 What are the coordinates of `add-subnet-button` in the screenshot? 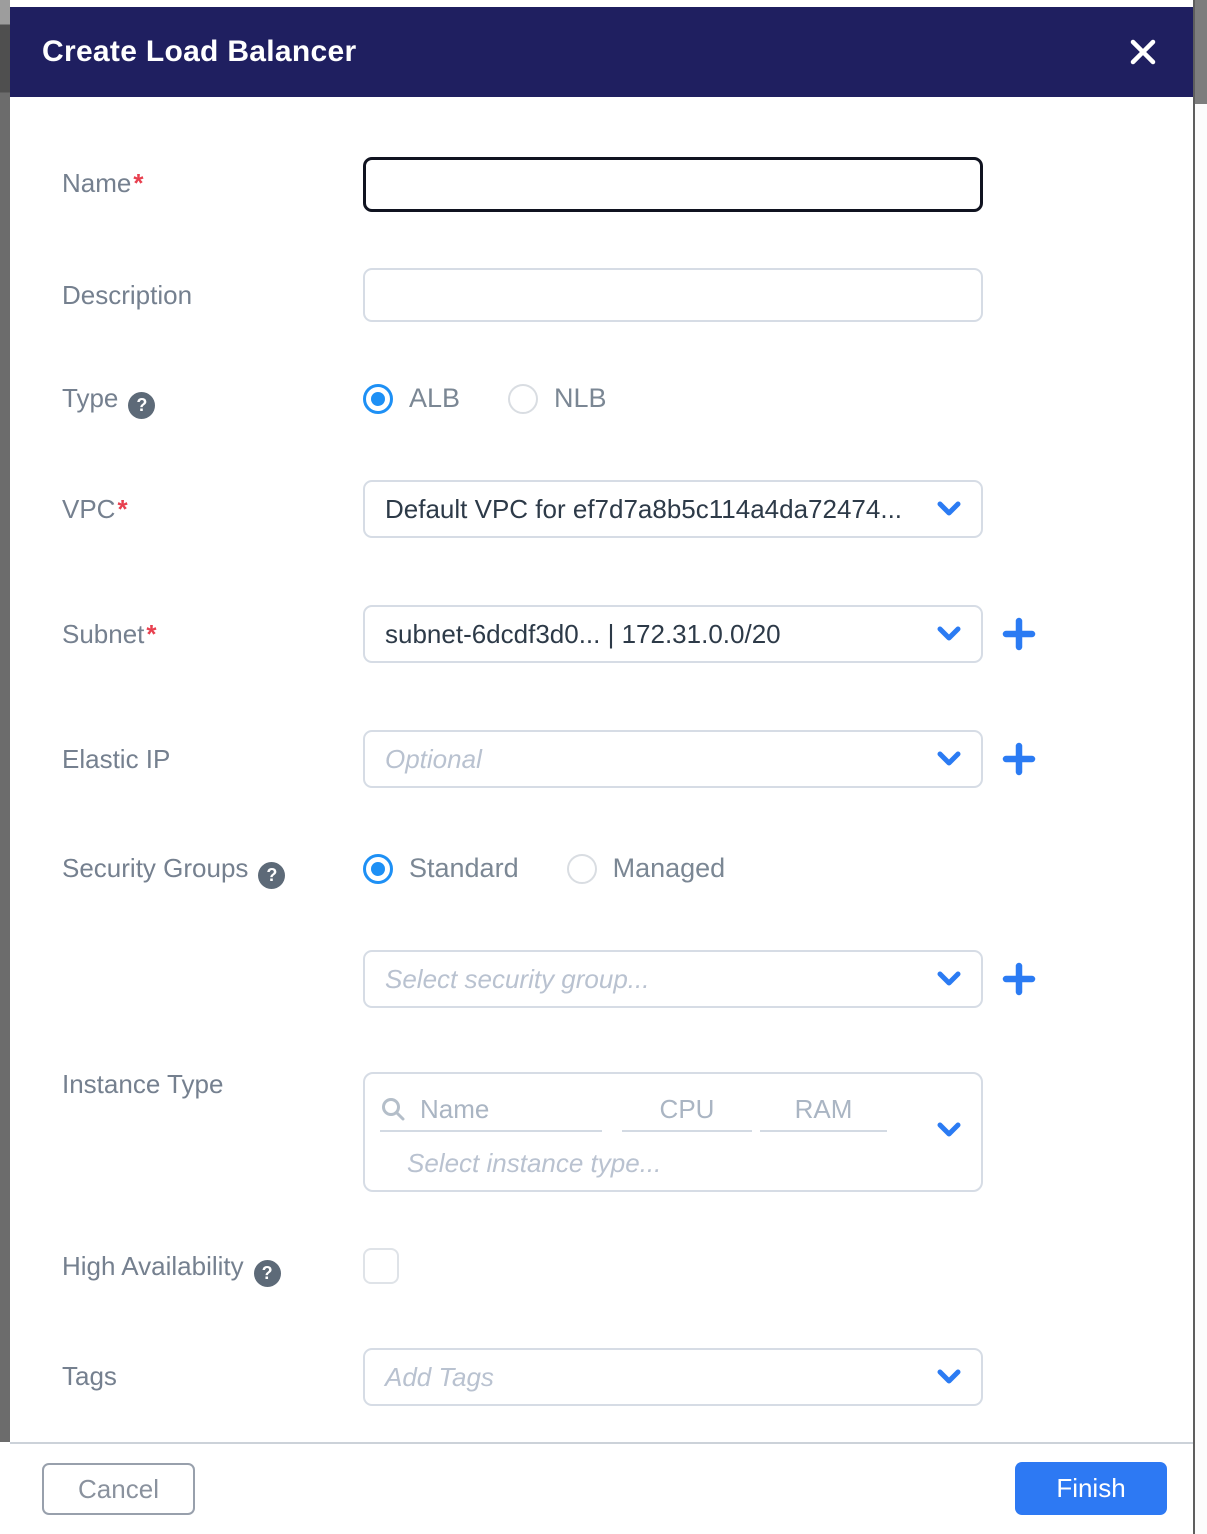 It's located at (1019, 634).